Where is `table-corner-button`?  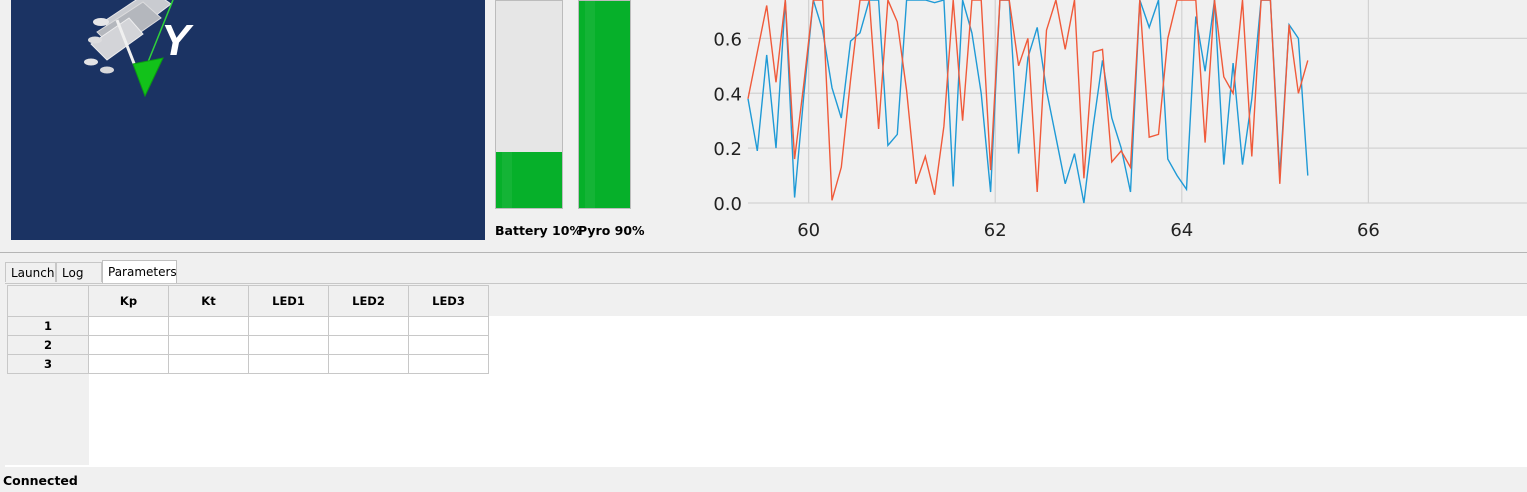
table-corner-button is located at coordinates (48, 301).